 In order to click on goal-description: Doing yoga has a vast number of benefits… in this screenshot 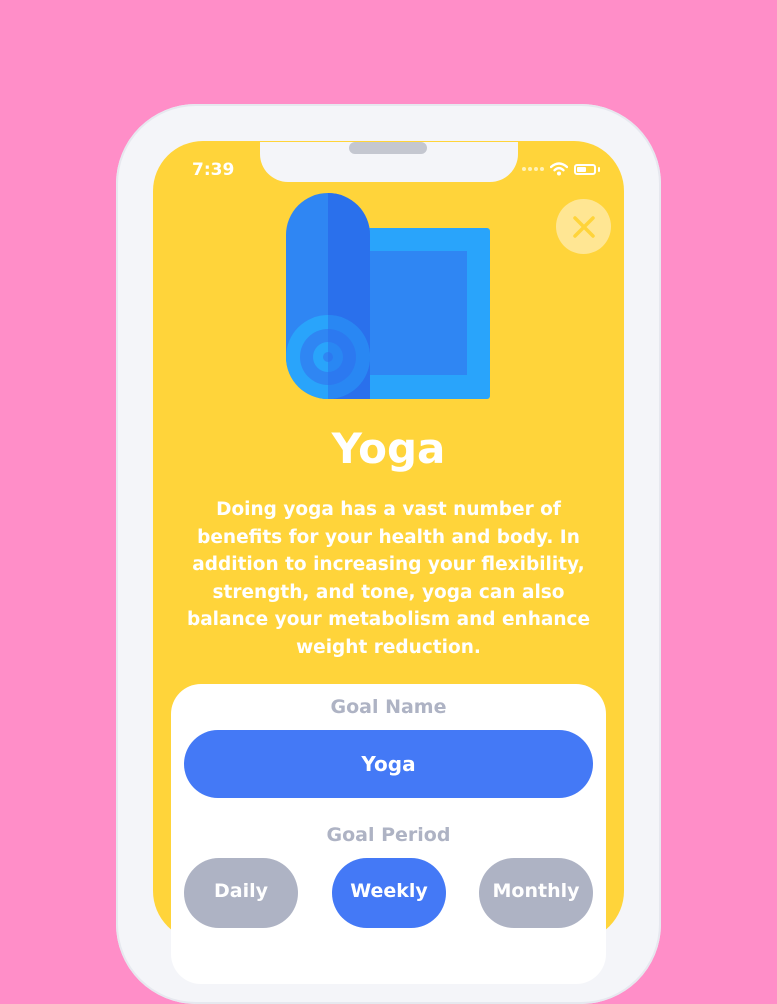, I will do `click(388, 578)`.